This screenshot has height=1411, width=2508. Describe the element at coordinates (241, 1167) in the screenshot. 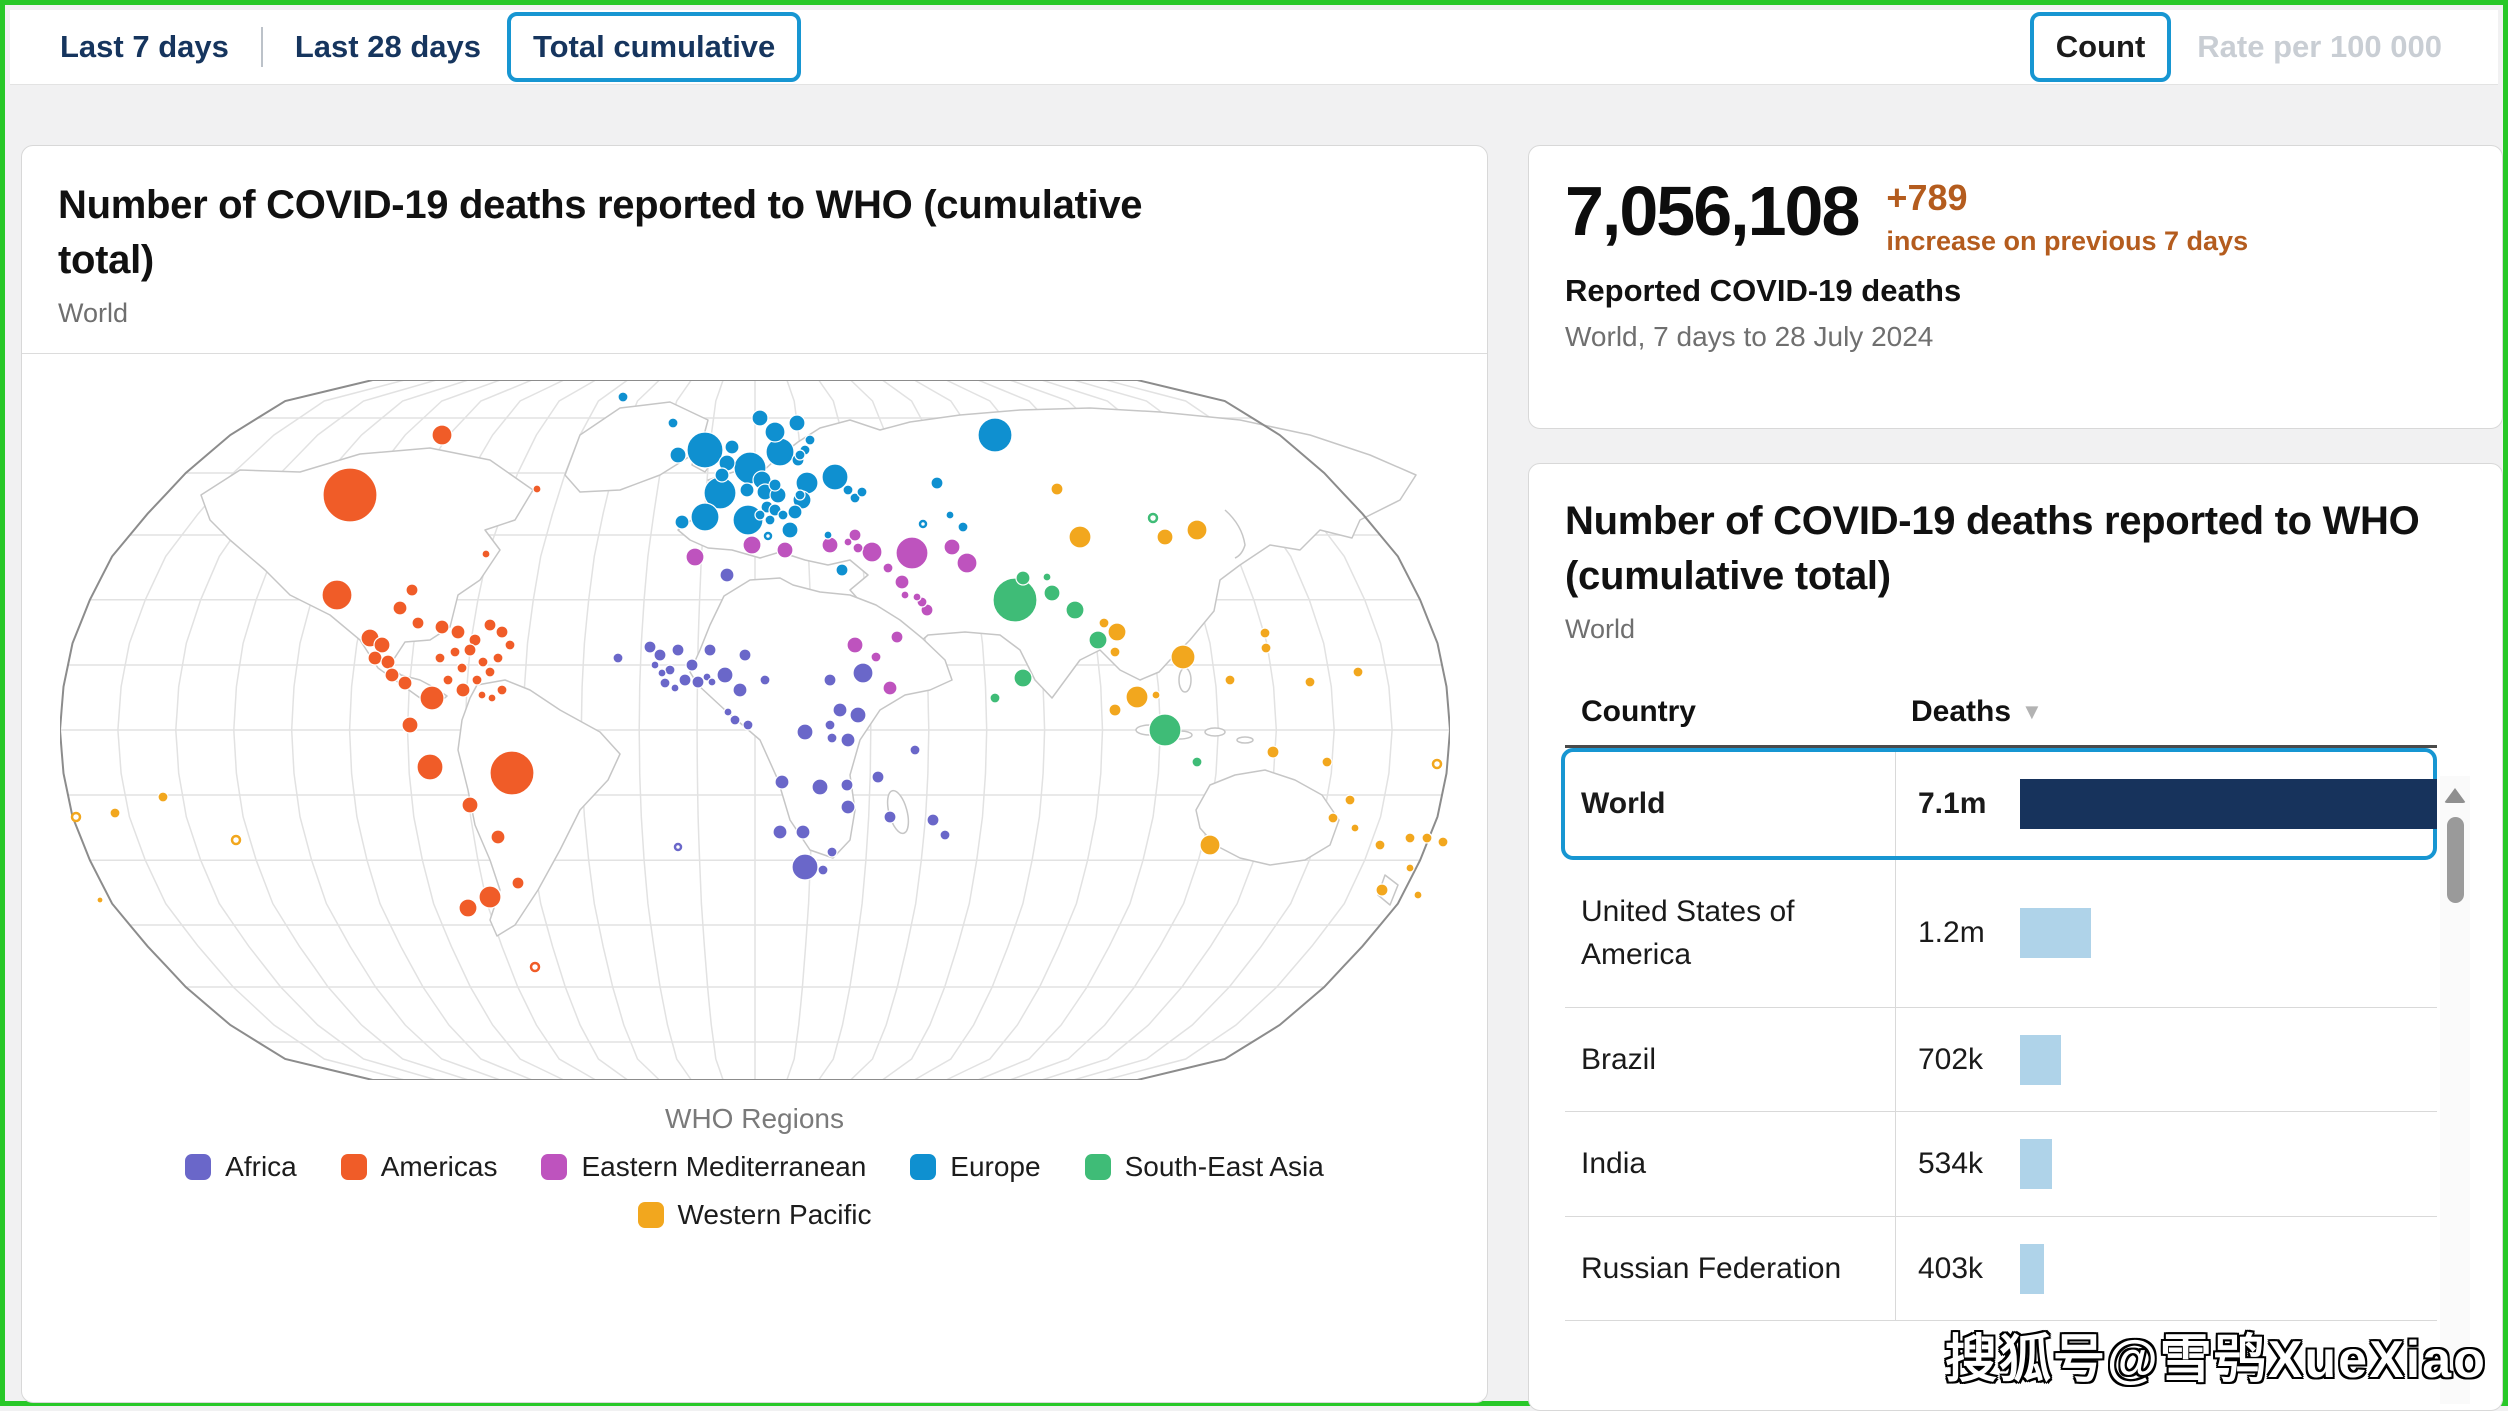

I see `legend-item-africa: Africa` at that location.